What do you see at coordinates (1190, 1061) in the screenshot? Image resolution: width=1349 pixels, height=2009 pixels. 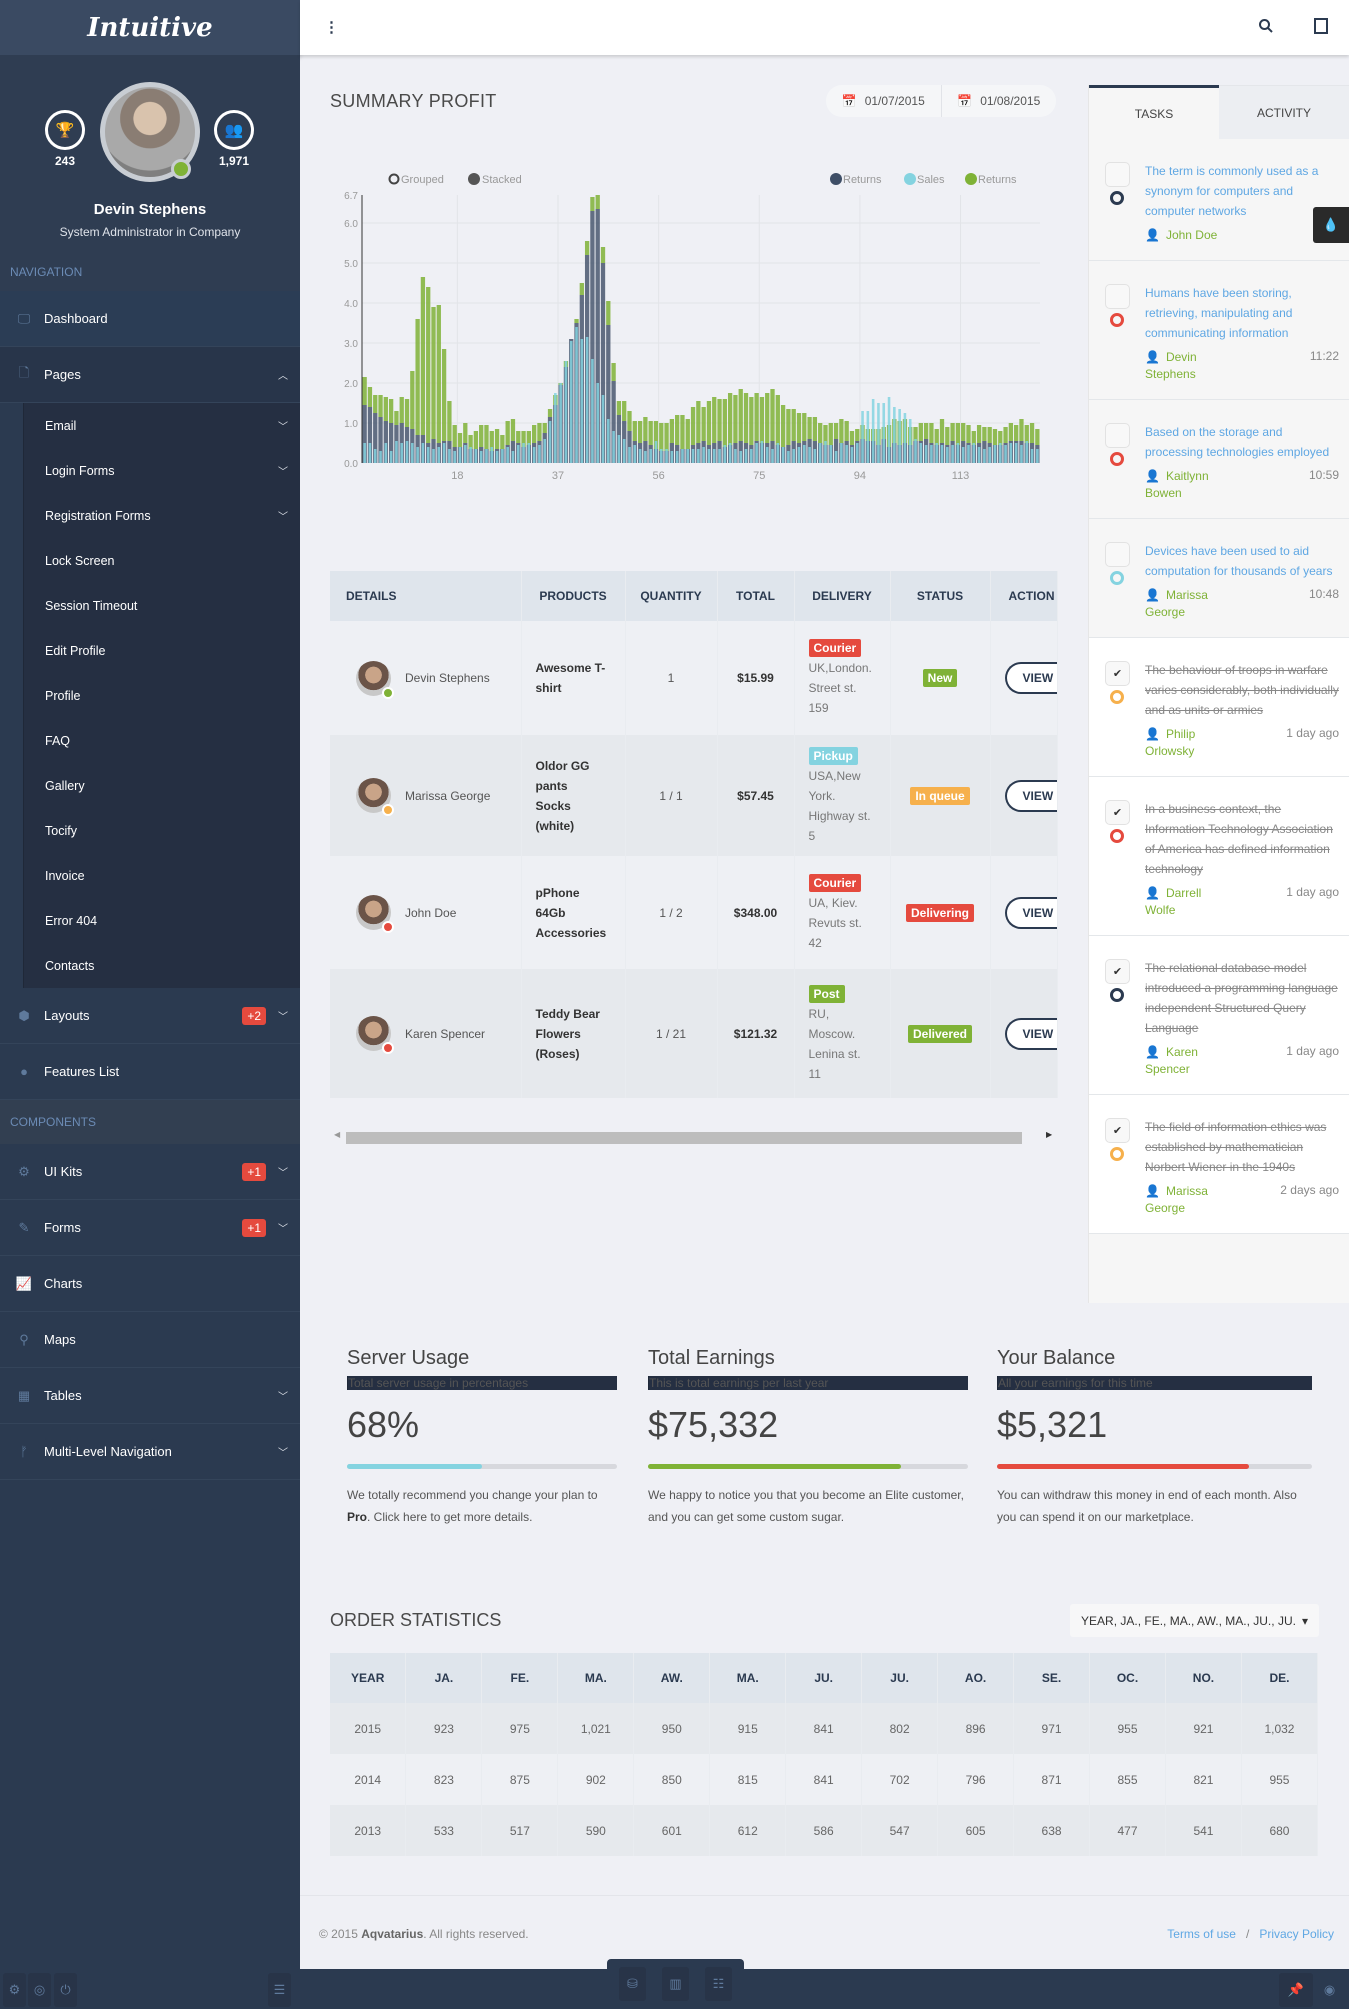 I see `task-author: 👤 Karen Spencer` at bounding box center [1190, 1061].